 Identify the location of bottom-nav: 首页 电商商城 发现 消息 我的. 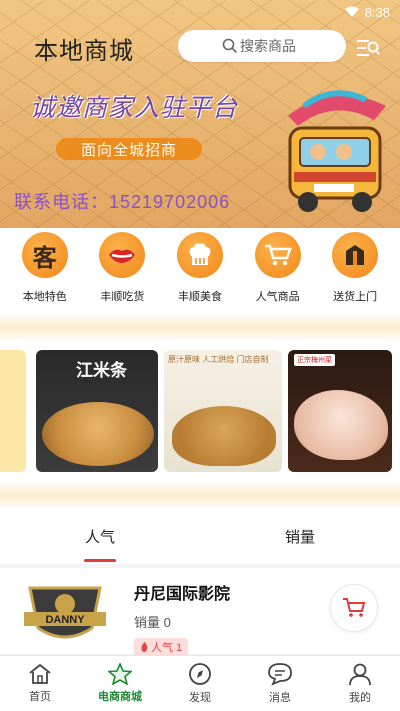
(200, 683).